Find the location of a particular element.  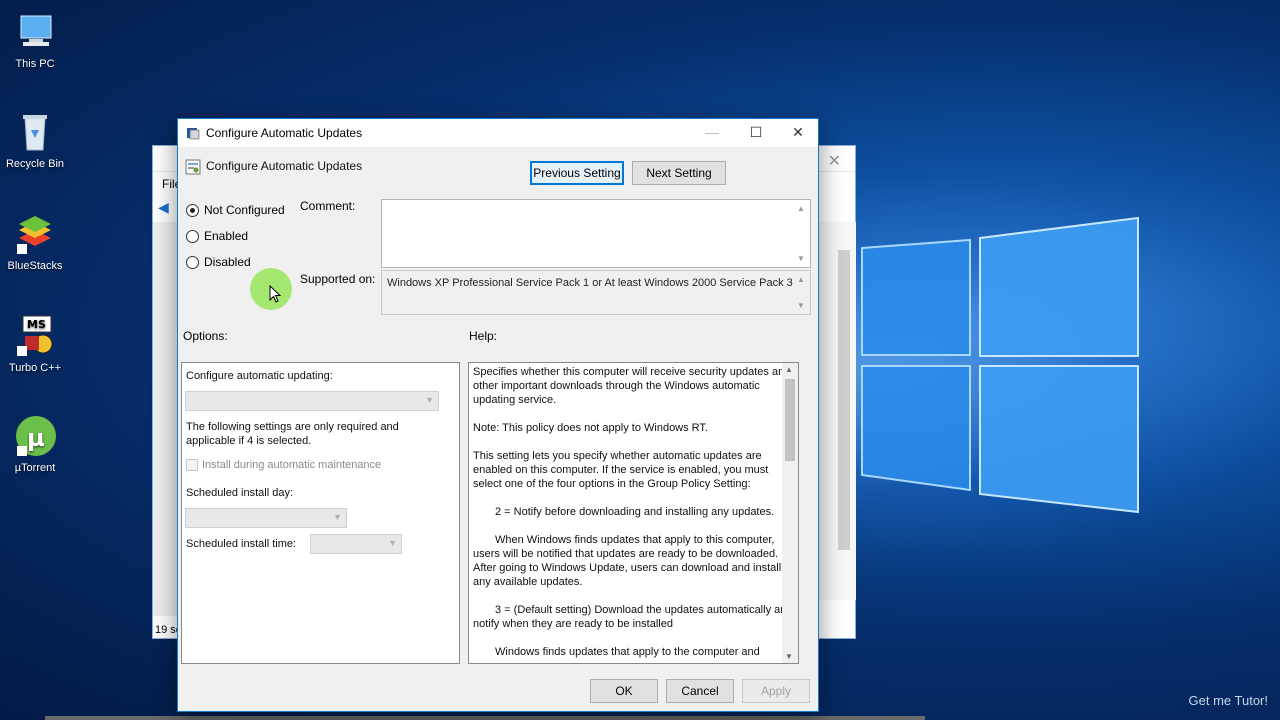

install-day-dropdown: ▼ is located at coordinates (266, 518).